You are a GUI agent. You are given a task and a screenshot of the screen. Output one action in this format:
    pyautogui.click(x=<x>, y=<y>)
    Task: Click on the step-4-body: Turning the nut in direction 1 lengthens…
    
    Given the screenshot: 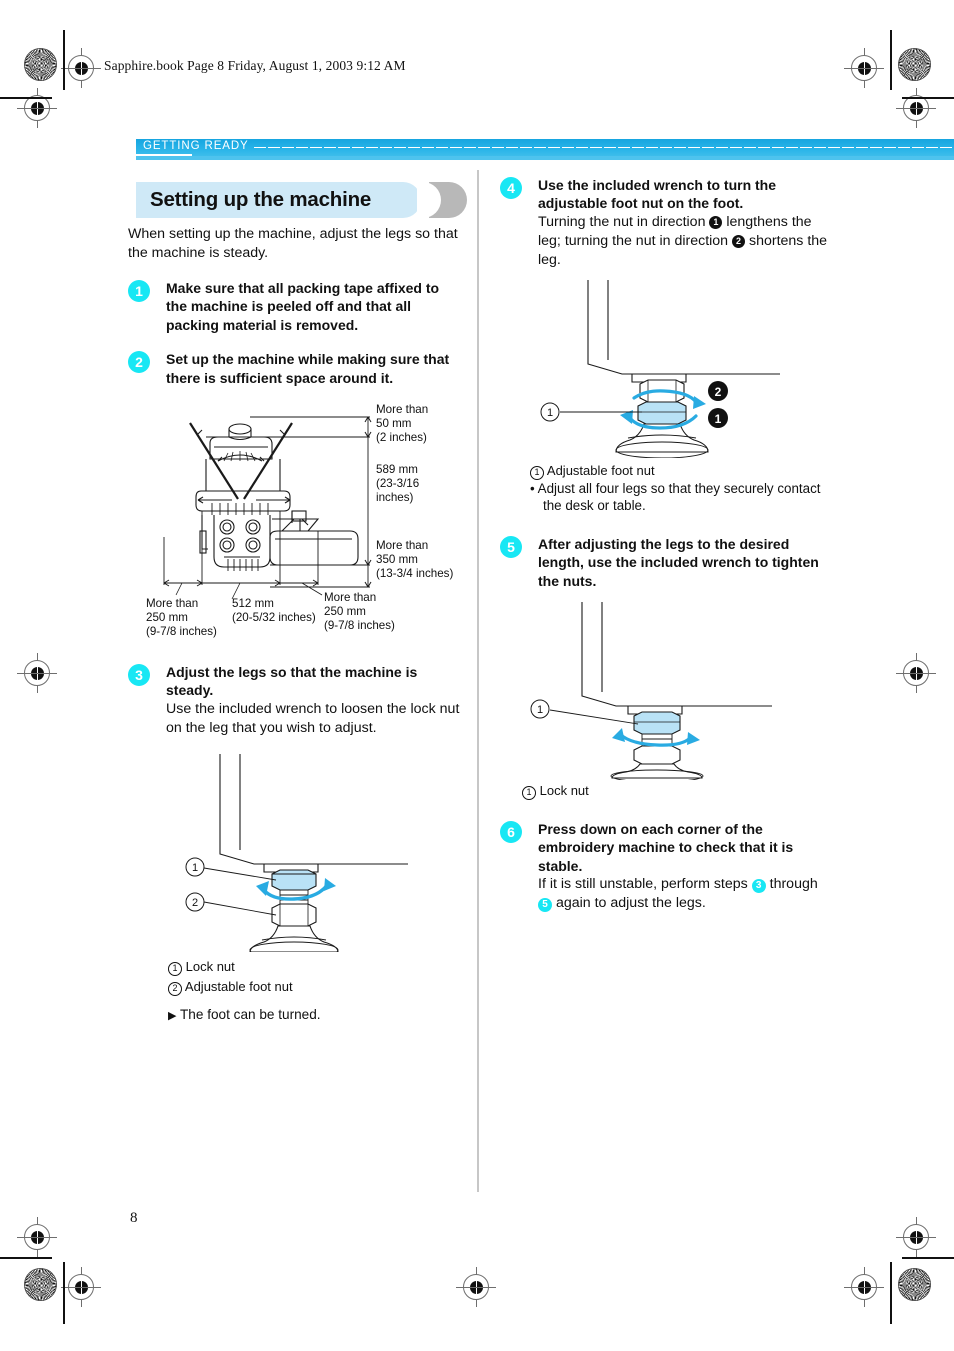 What is the action you would take?
    pyautogui.click(x=684, y=241)
    